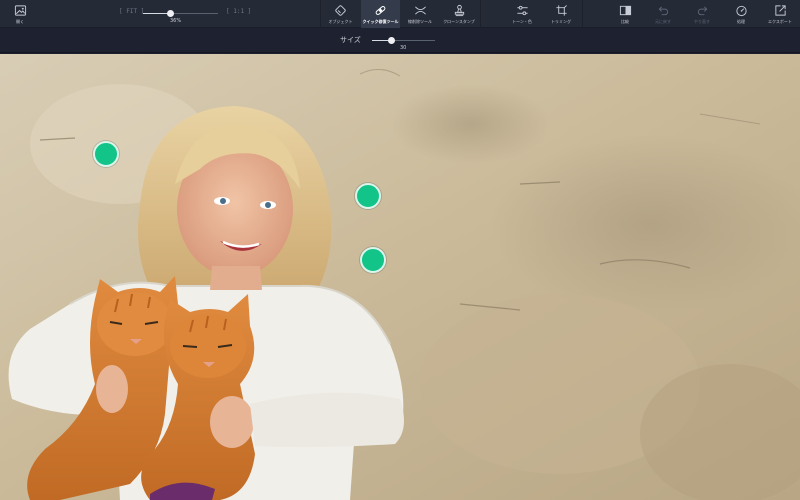 This screenshot has width=800, height=500. I want to click on tool-tone-color: トーン・色, so click(522, 14).